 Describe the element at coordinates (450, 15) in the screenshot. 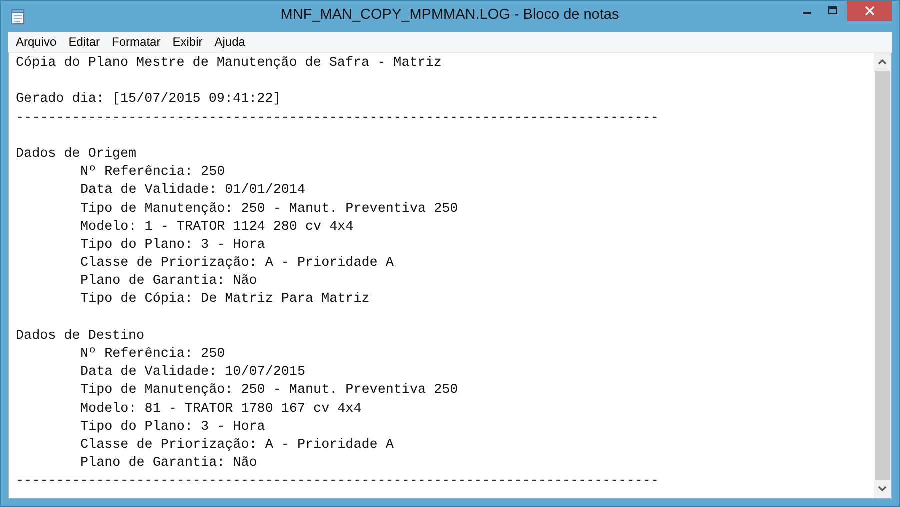

I see `window-title: MNF_MAN_COPY_MPMMAN.LOG - Bloco de notas` at that location.